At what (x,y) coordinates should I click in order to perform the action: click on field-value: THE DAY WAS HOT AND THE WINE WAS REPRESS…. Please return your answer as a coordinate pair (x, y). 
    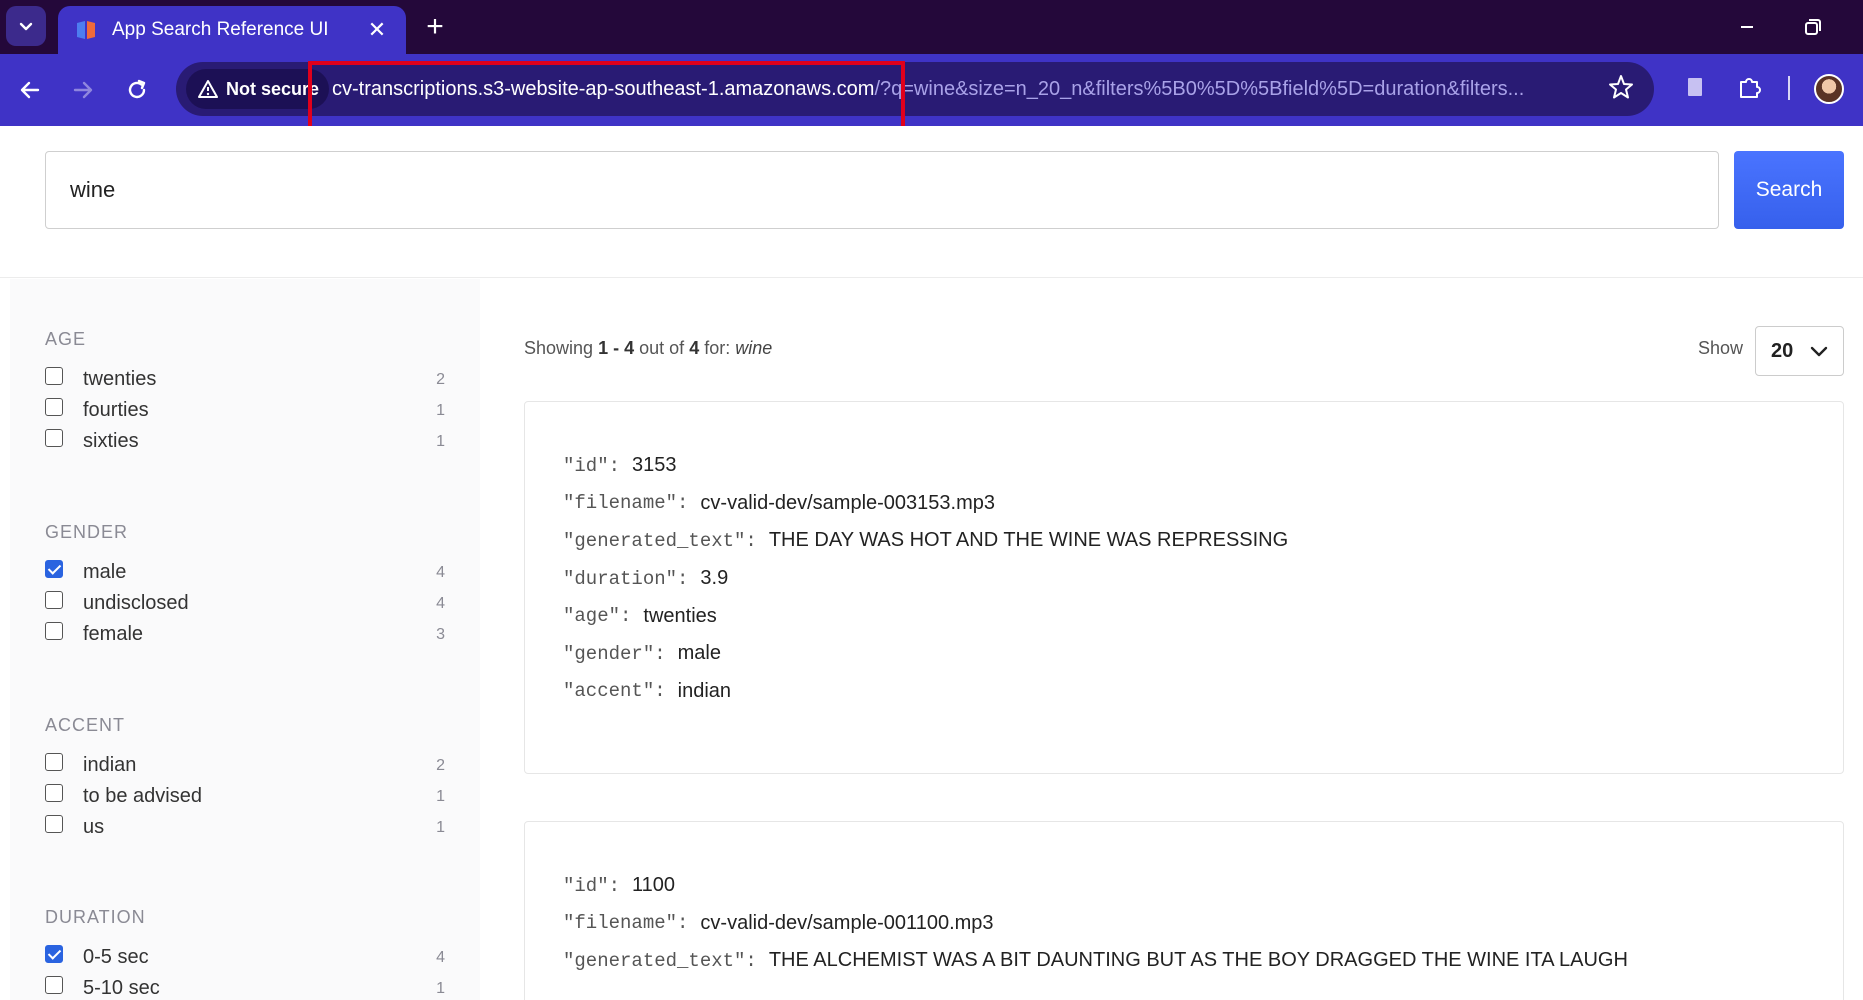
    Looking at the image, I should click on (1028, 540).